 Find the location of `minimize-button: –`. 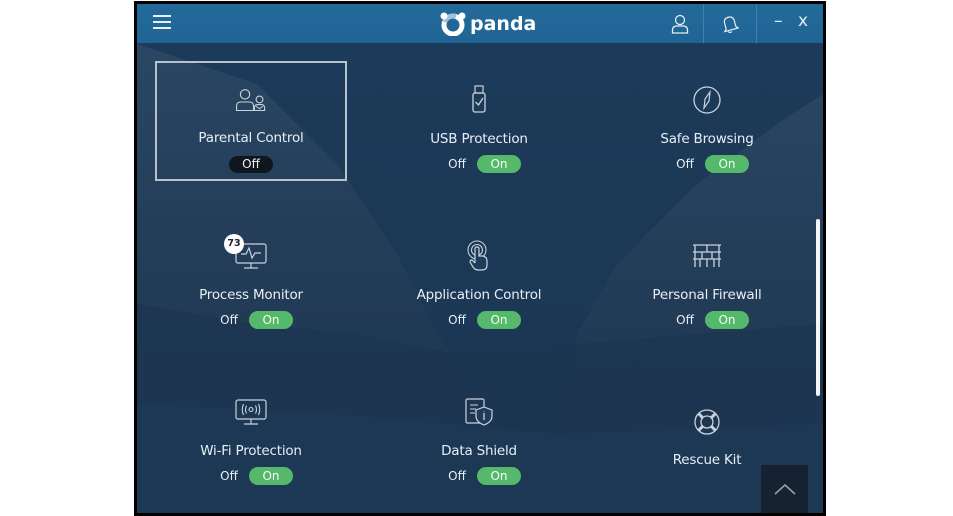

minimize-button: – is located at coordinates (778, 21).